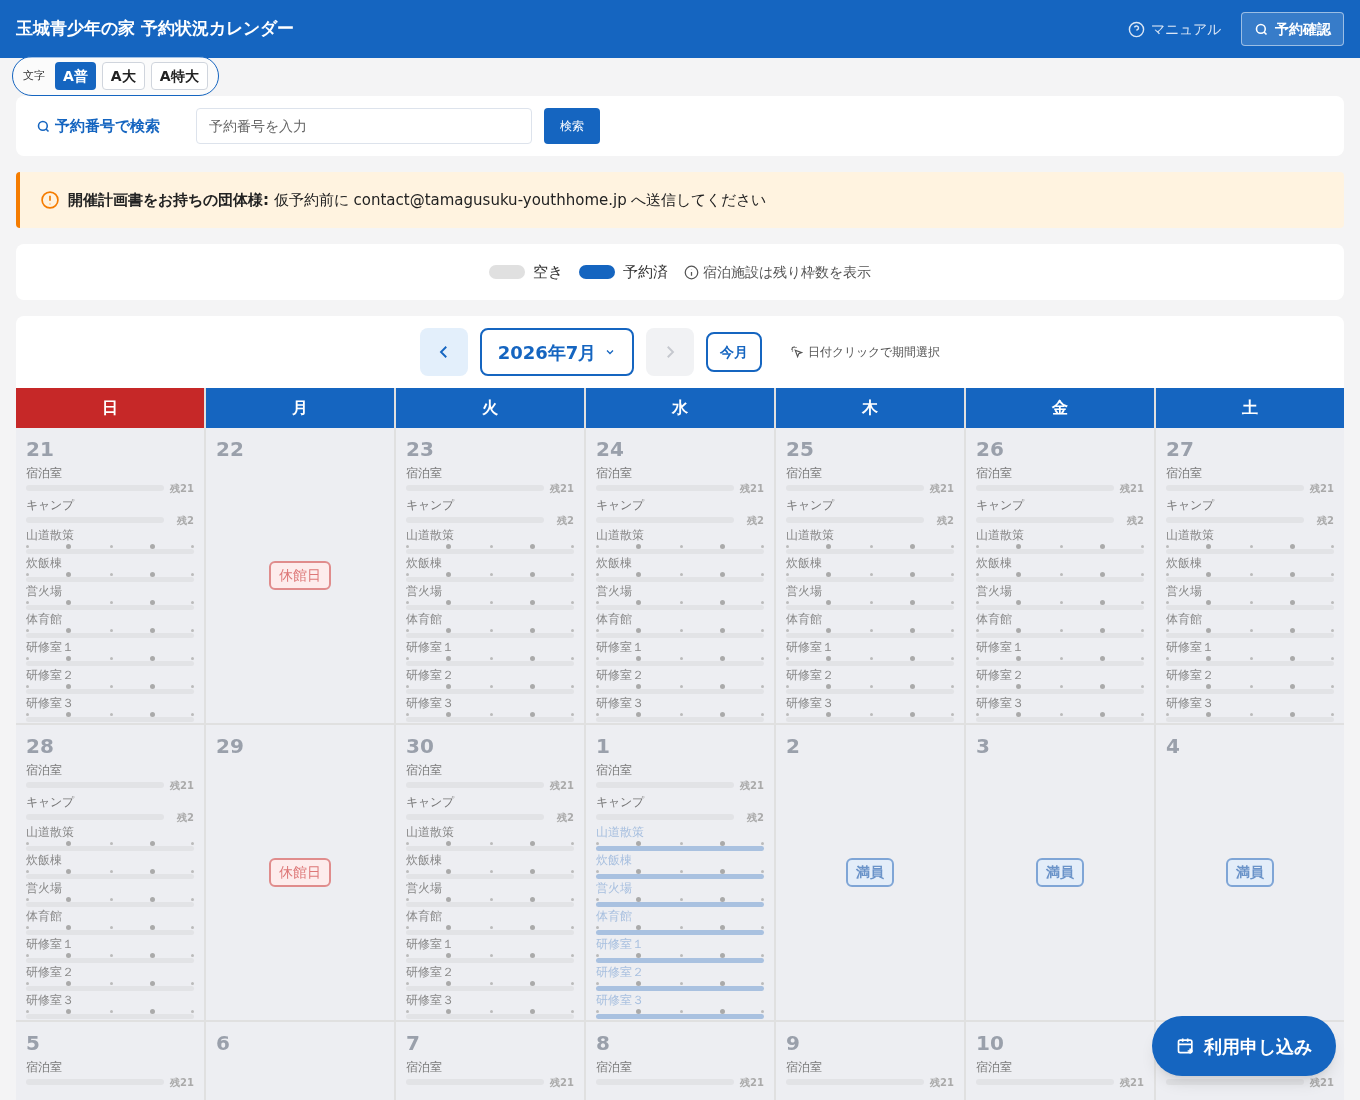 The image size is (1360, 1100). I want to click on text-size-option: A特大, so click(179, 76).